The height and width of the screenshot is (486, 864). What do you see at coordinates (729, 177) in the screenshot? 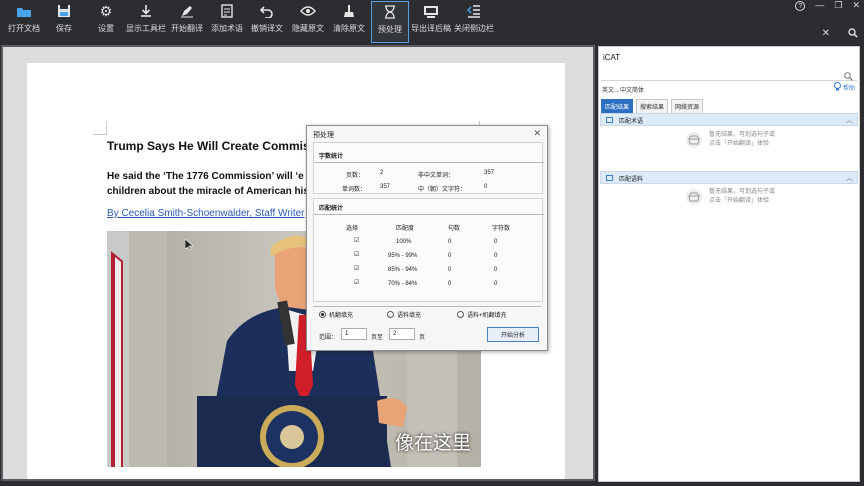
I see `section-matched-corpus: 匹配语料 ︿` at bounding box center [729, 177].